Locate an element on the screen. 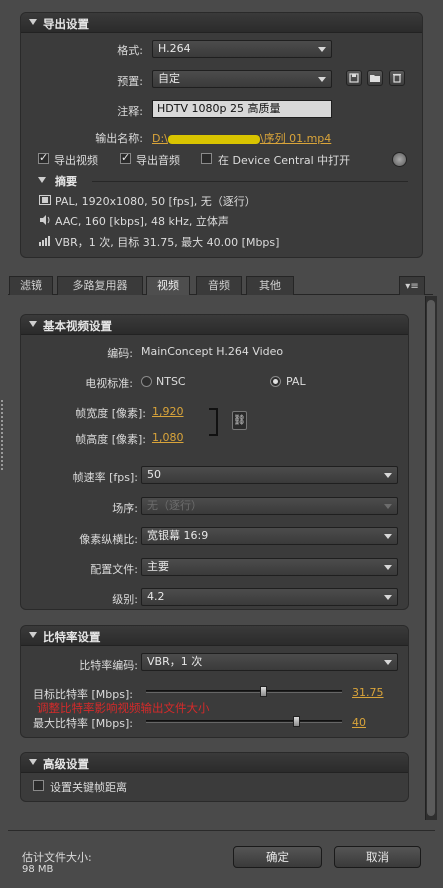  target-bitrate-thumb is located at coordinates (263, 691).